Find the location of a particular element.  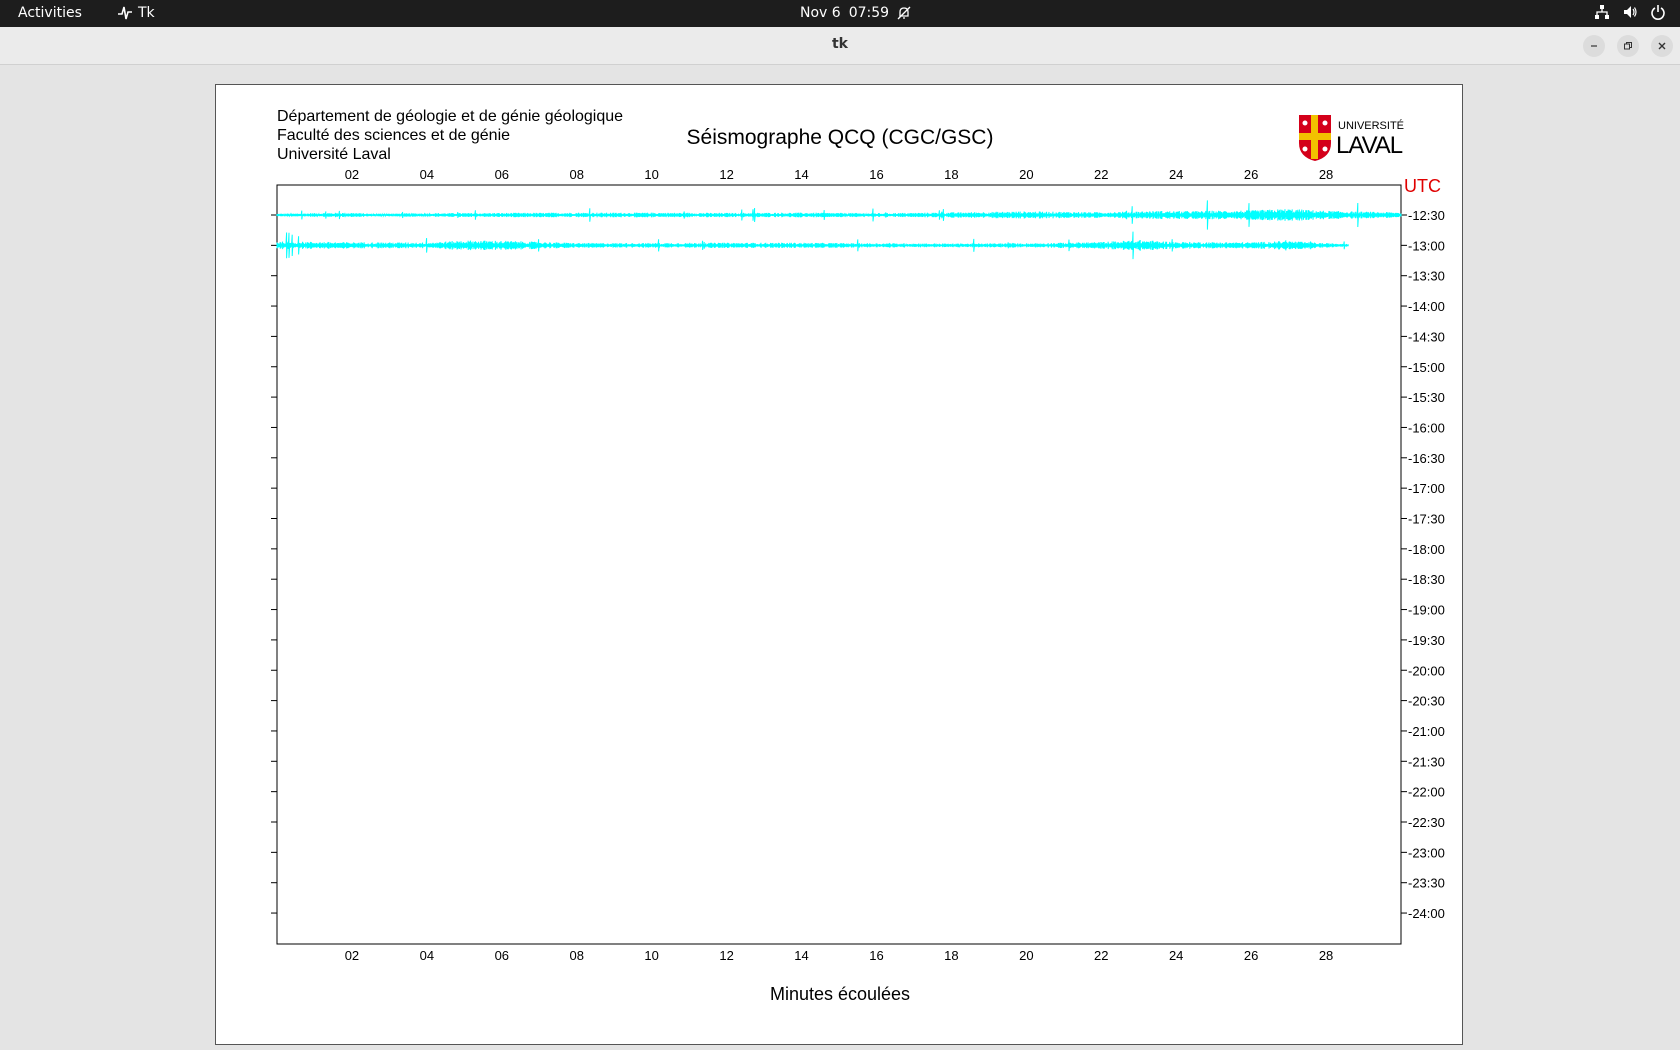

universite-laval-logo: UNIVERSITÉ LAVAL is located at coordinates (1351, 138).